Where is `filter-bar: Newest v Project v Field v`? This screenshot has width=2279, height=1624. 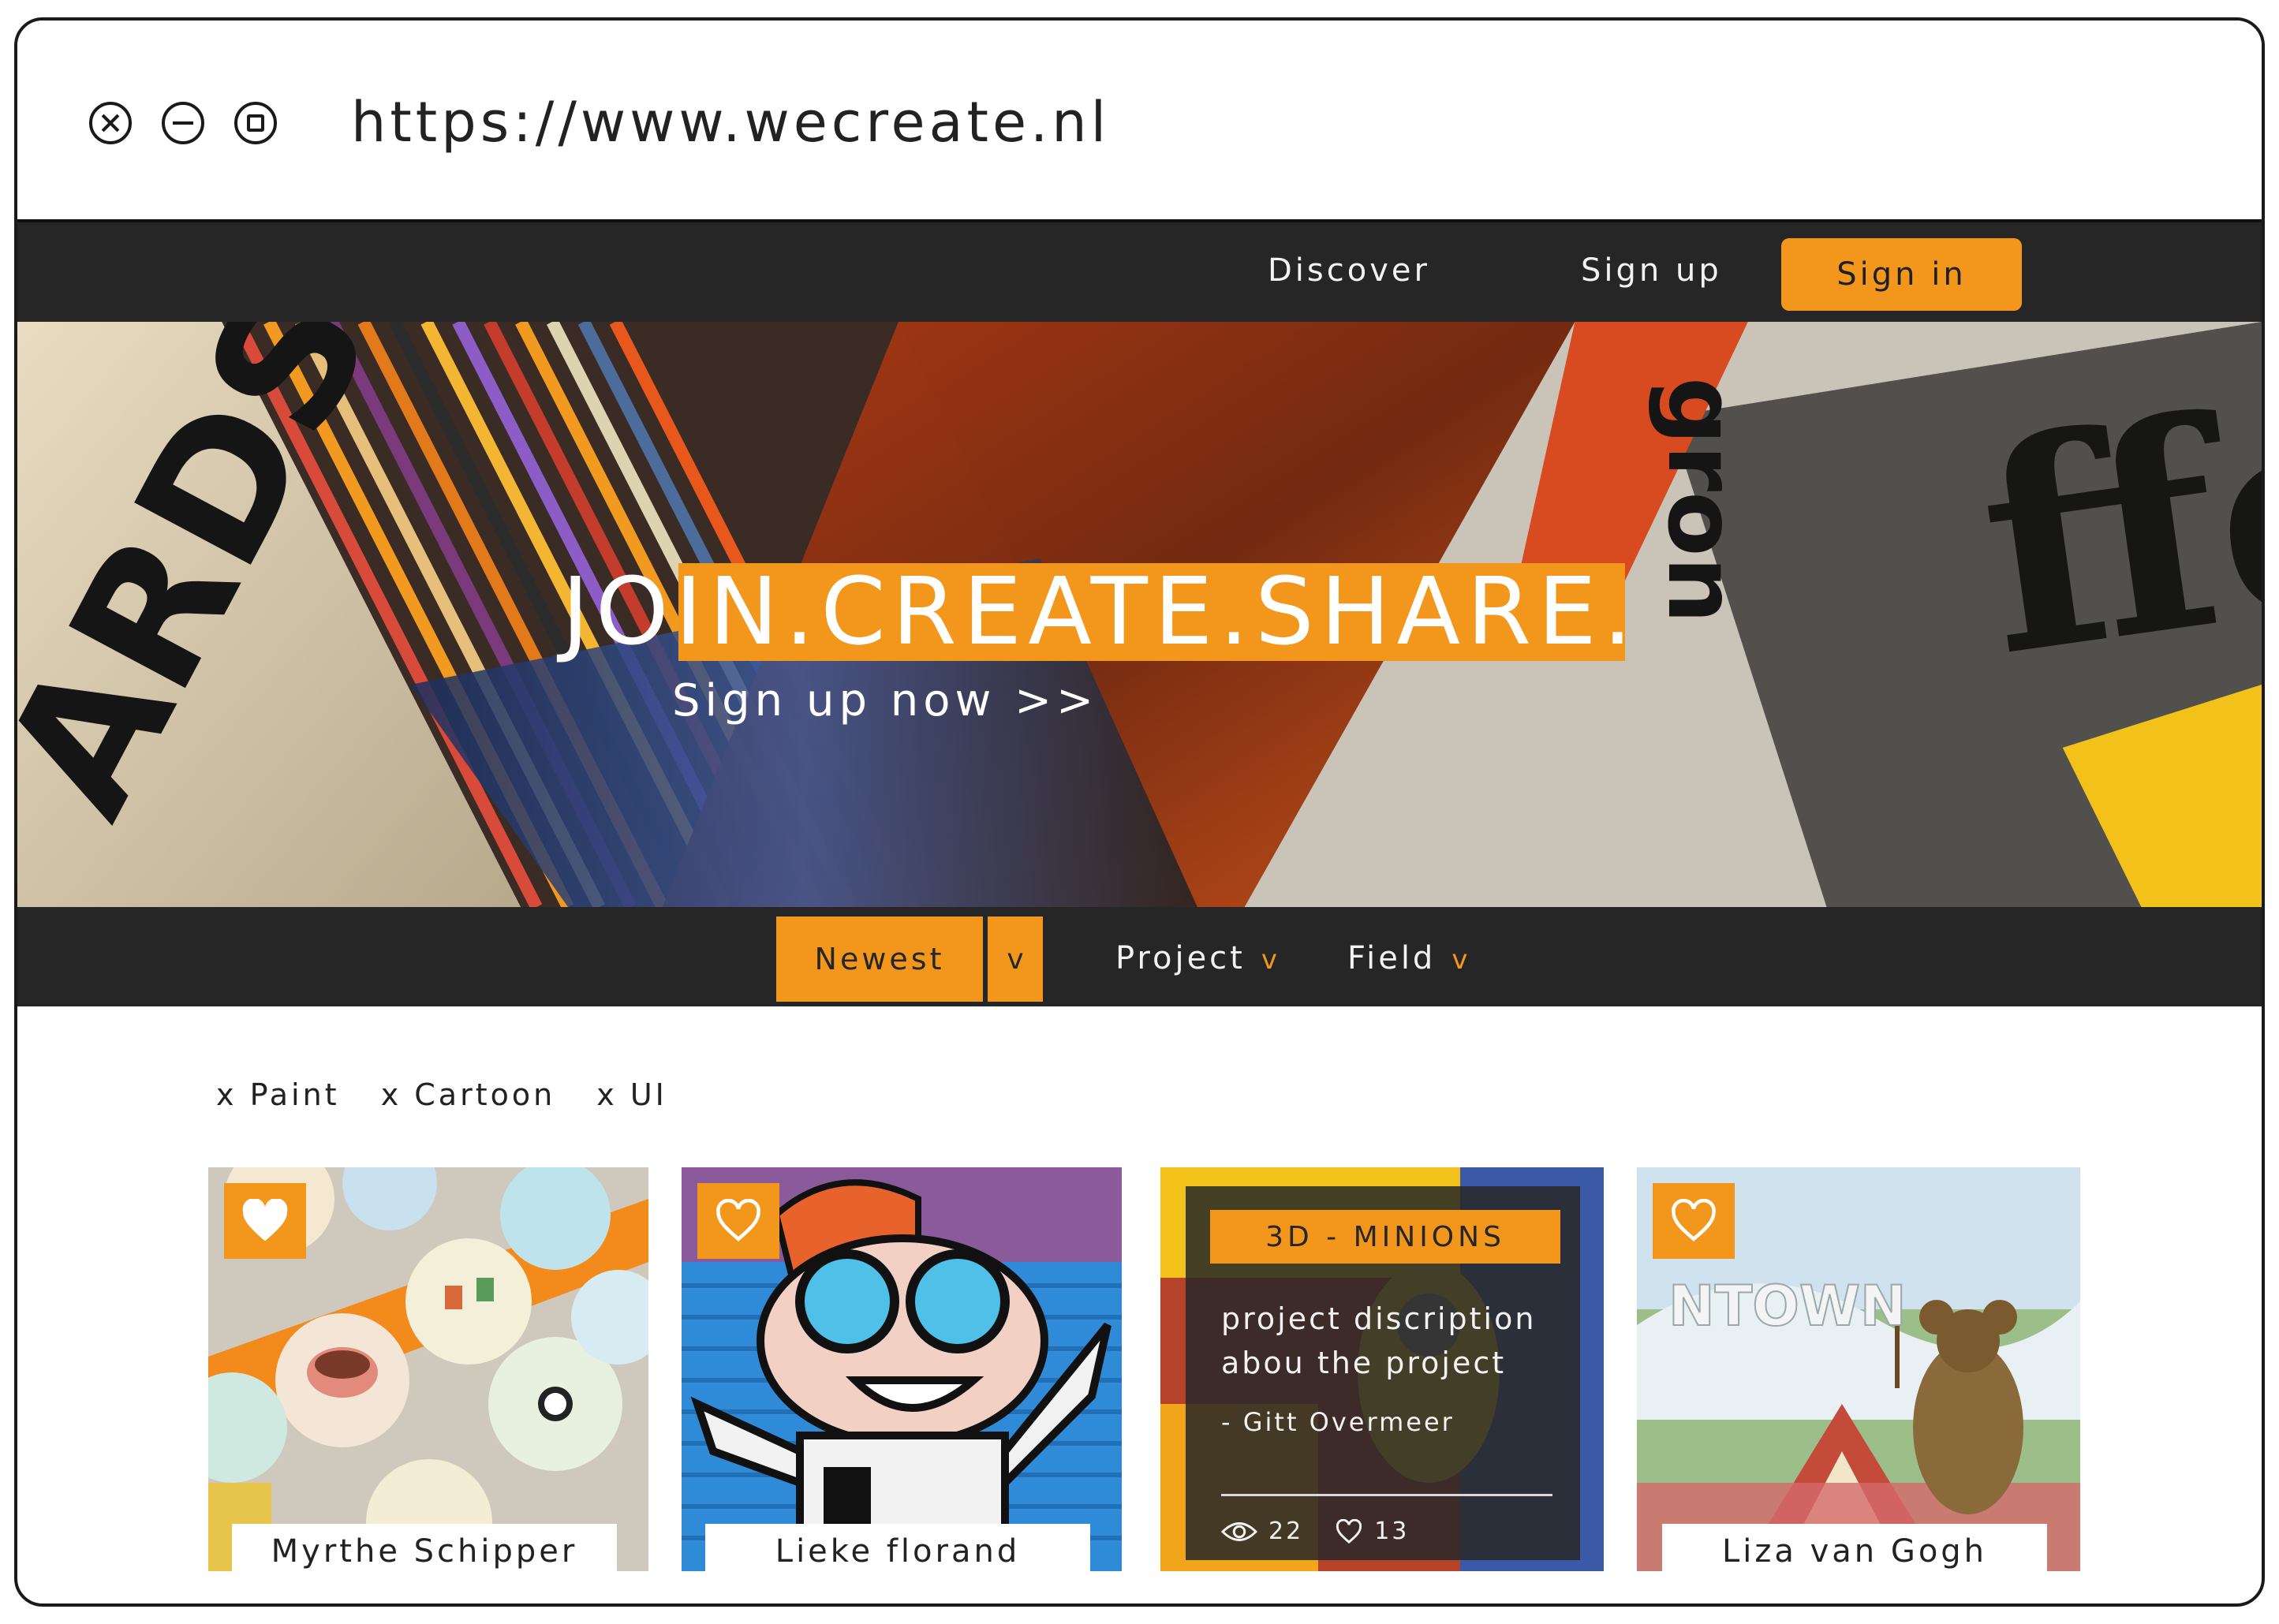
filter-bar: Newest v Project v Field v is located at coordinates (1140, 956).